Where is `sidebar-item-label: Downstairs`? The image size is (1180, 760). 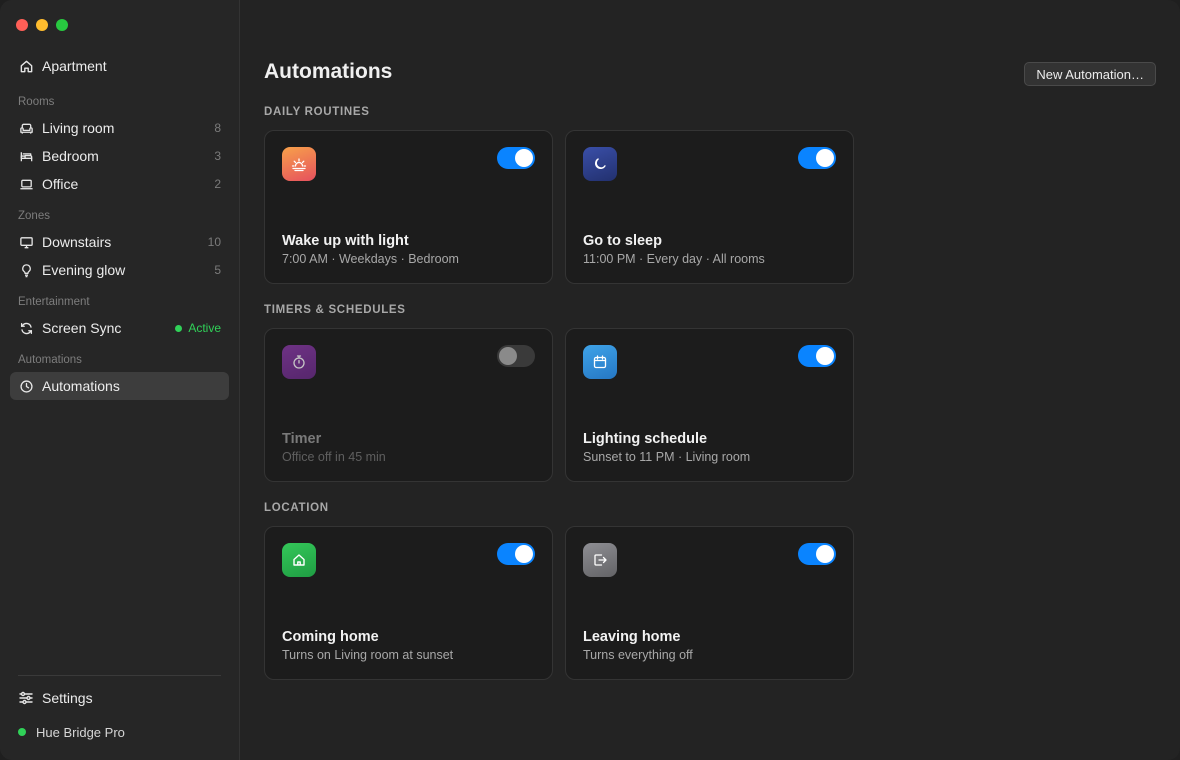
sidebar-item-label: Downstairs is located at coordinates (77, 242).